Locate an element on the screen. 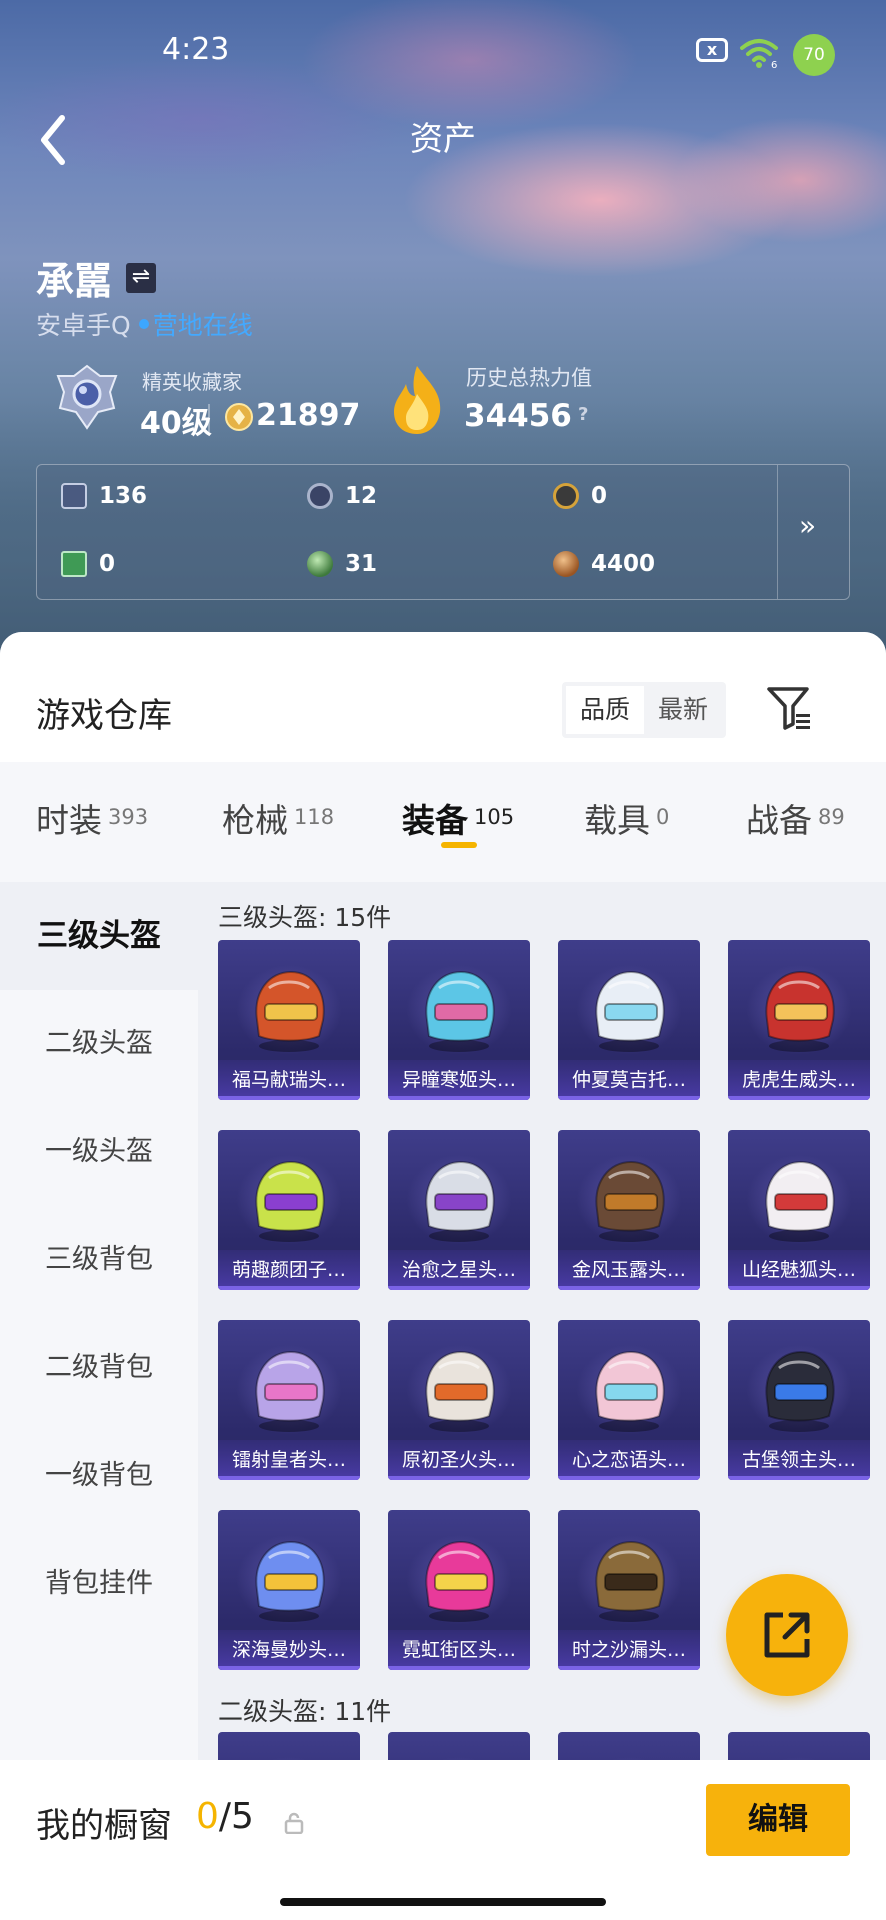 This screenshot has width=886, height=1920. edit-button: 编辑 is located at coordinates (778, 1820).